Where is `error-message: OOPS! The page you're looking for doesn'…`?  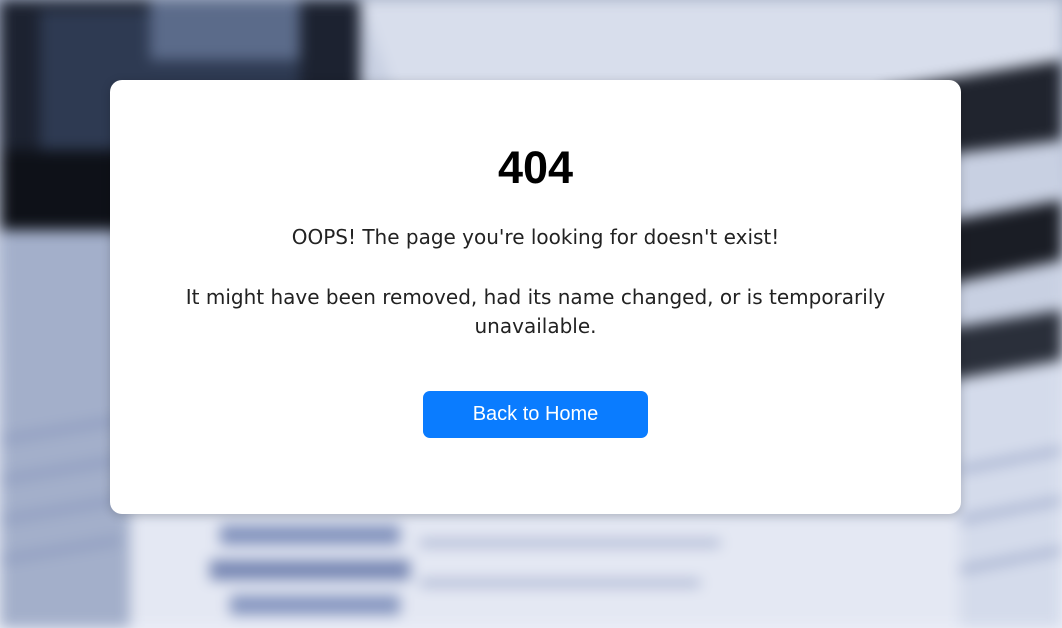
error-message: OOPS! The page you're looking for doesn'… is located at coordinates (535, 237).